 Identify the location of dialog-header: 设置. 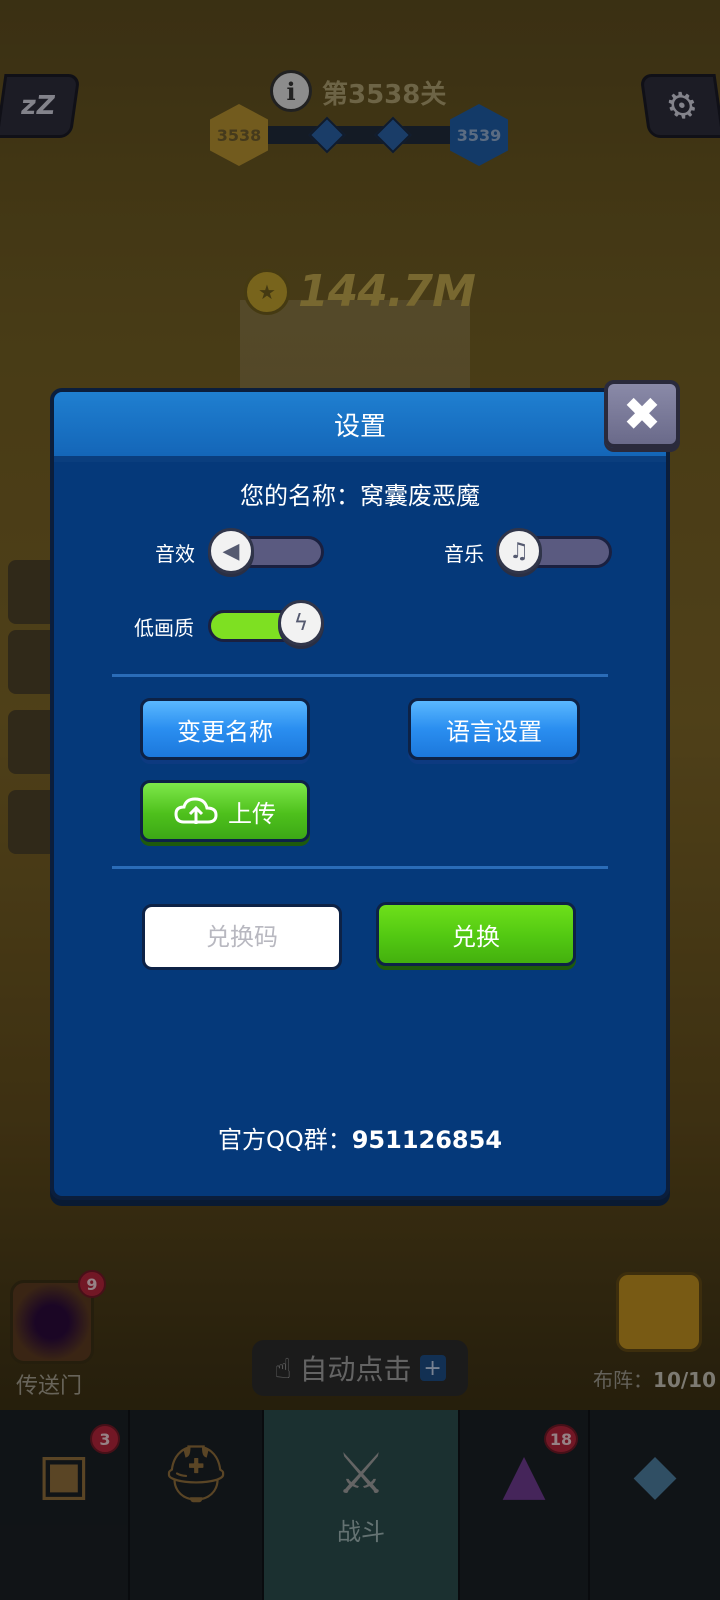
(360, 427).